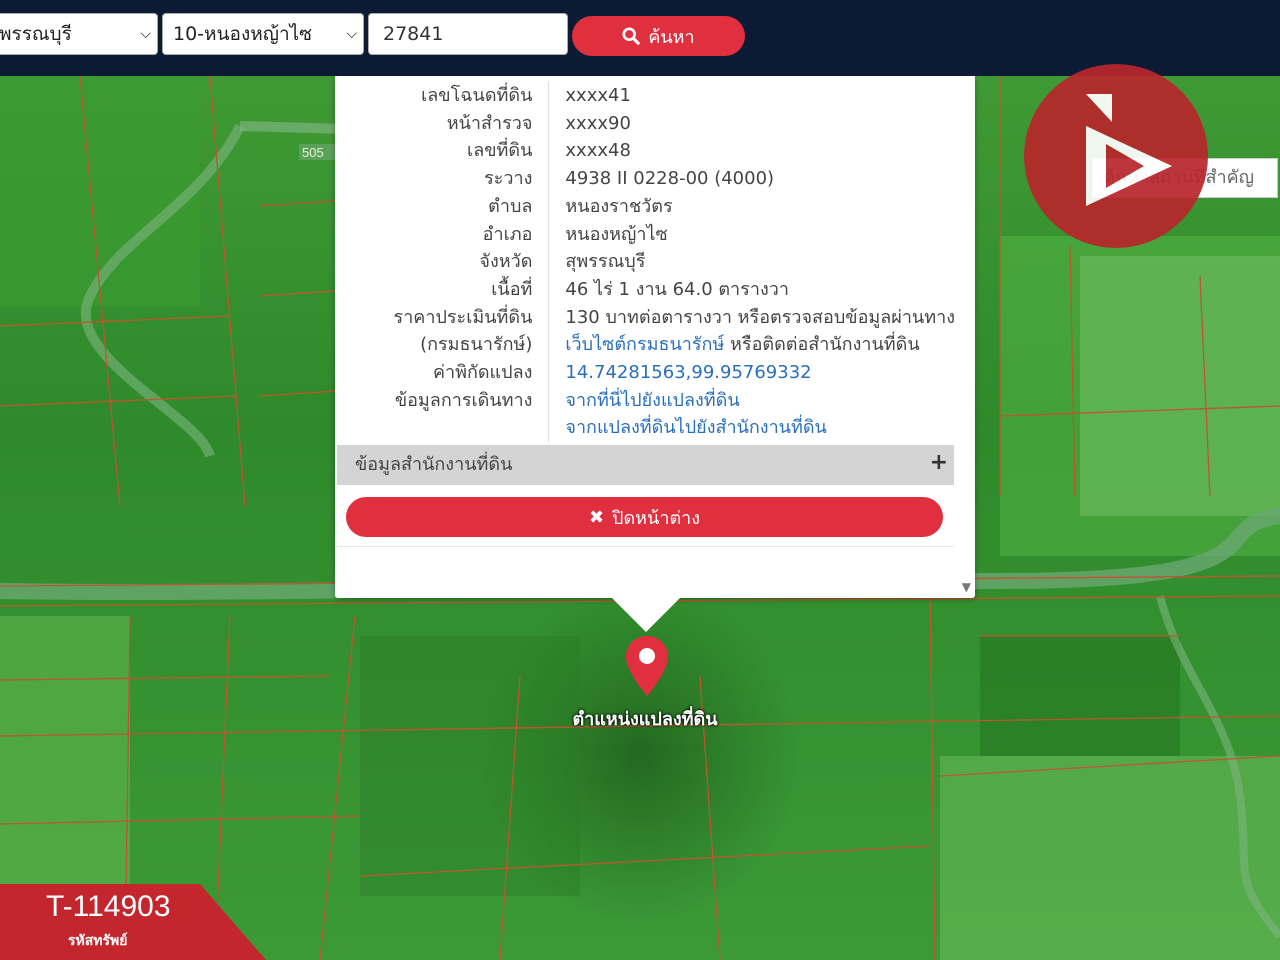  I want to click on land-office-section-toggle: ข้อมูลสำนักงานที่ดิน +, so click(645, 465).